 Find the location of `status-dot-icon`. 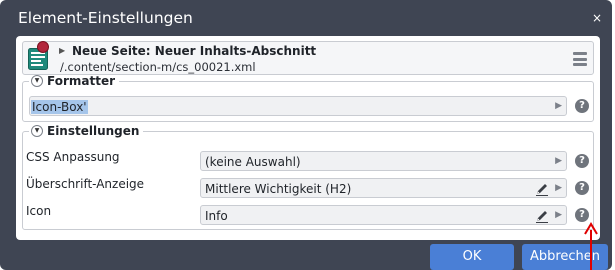

status-dot-icon is located at coordinates (43, 47).